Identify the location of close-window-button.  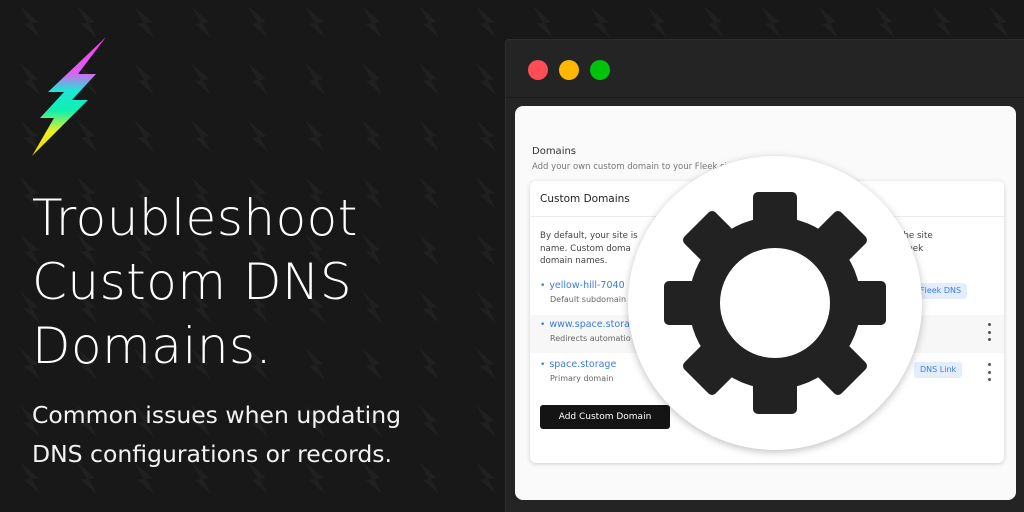
(538, 70).